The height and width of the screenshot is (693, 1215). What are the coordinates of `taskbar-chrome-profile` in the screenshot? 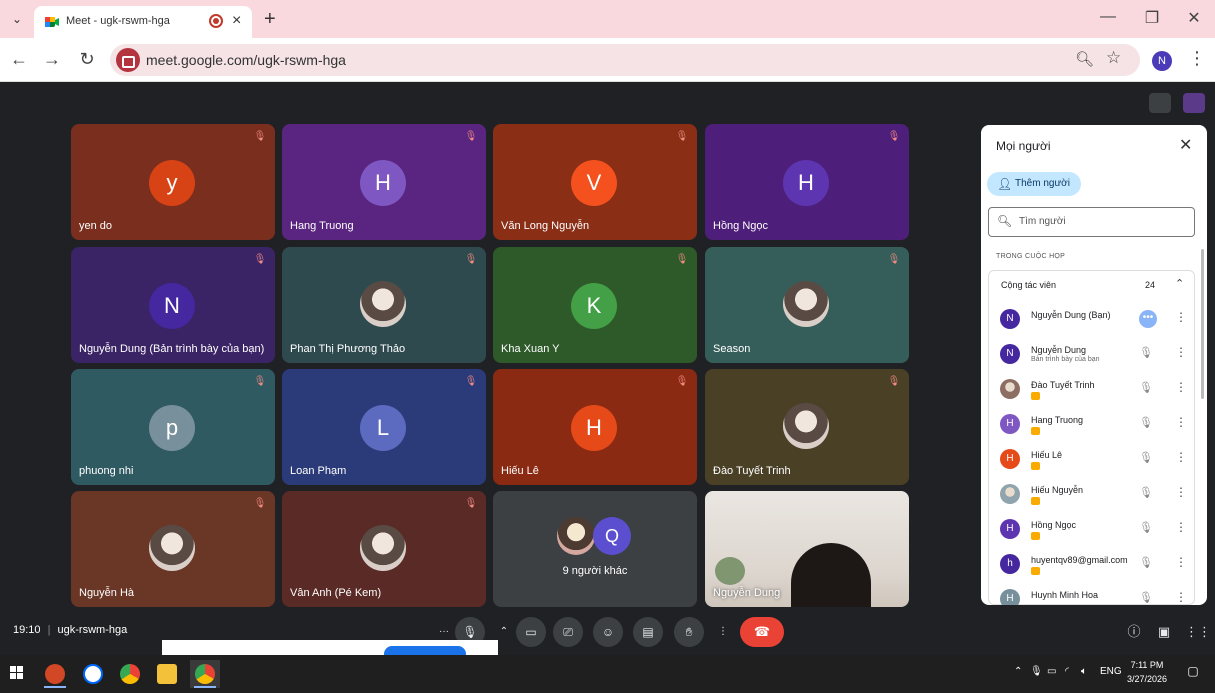 It's located at (205, 674).